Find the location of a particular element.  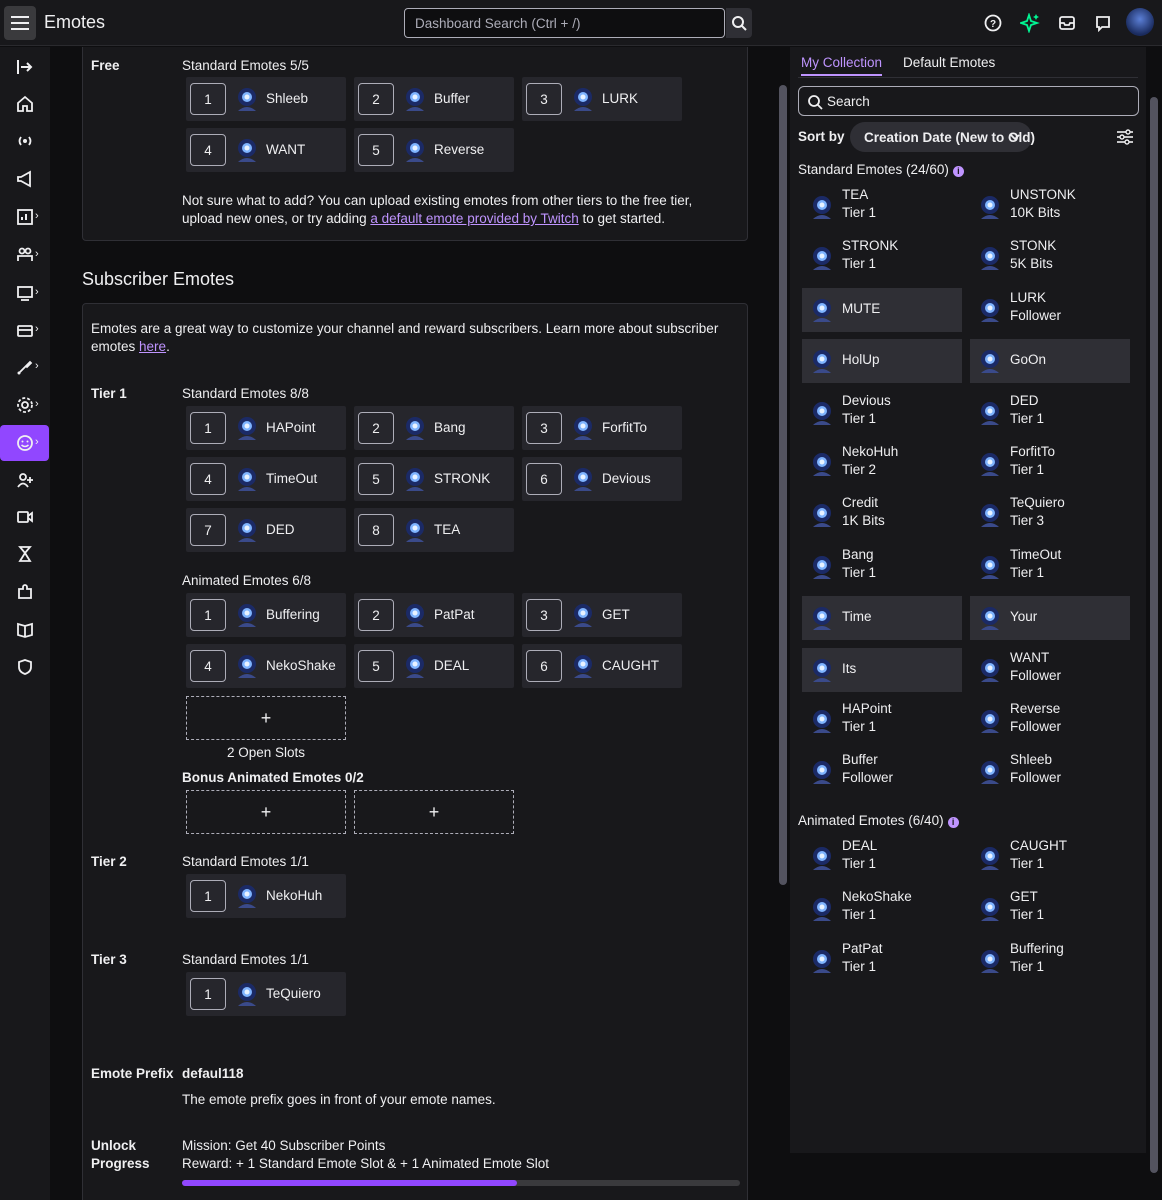

collection-search-input: Search is located at coordinates (968, 101).